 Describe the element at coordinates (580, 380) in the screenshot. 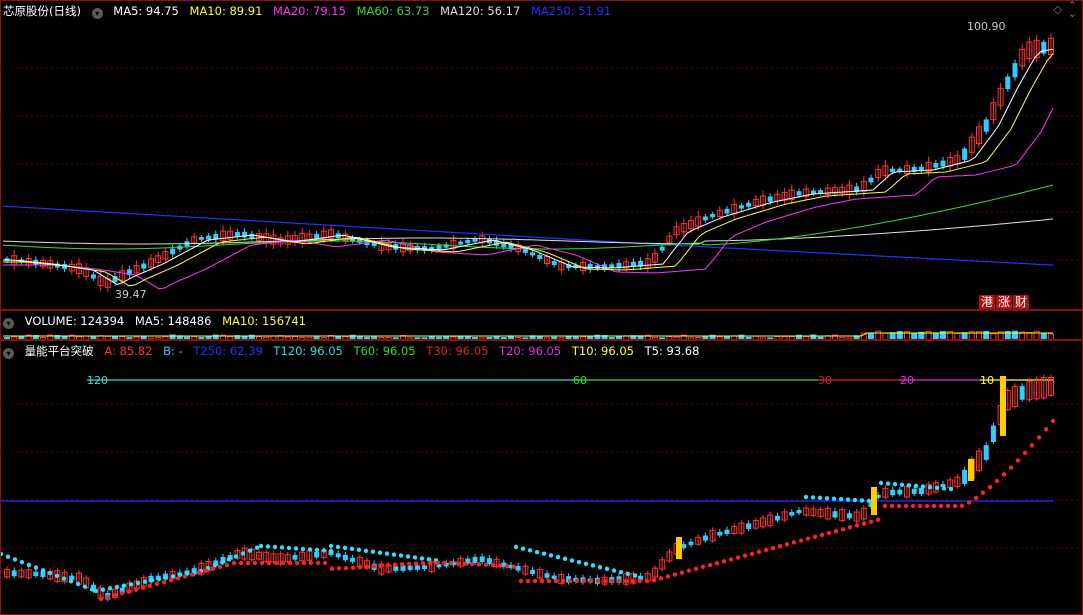

I see `level-label-60: 60` at that location.